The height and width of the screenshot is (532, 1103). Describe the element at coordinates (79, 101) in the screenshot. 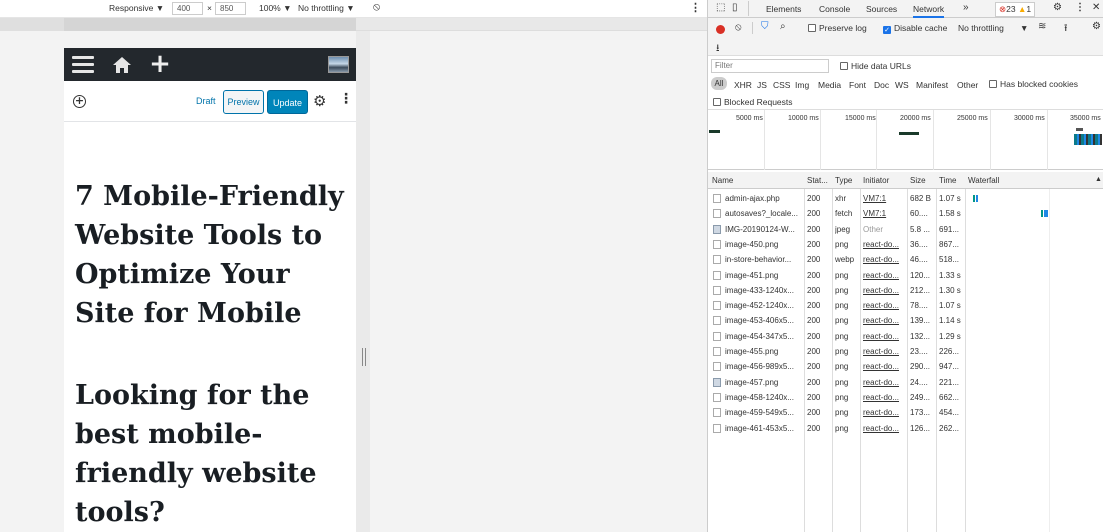

I see `add-block-icon: +` at that location.